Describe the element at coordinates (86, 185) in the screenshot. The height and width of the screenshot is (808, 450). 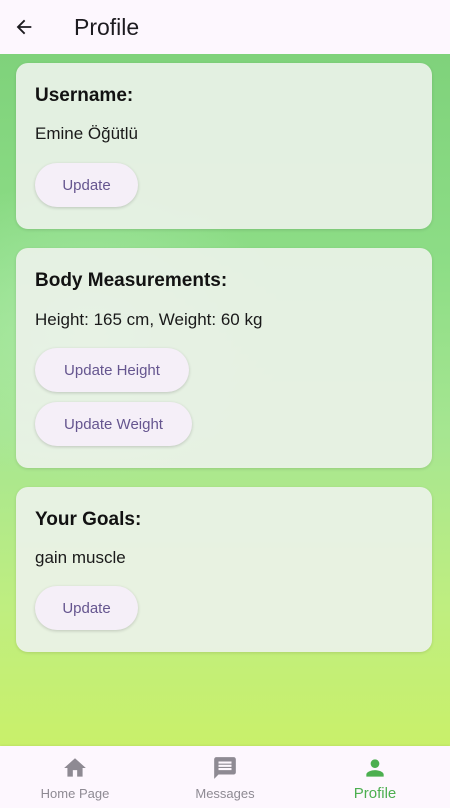
I see `update-username-button: Update` at that location.